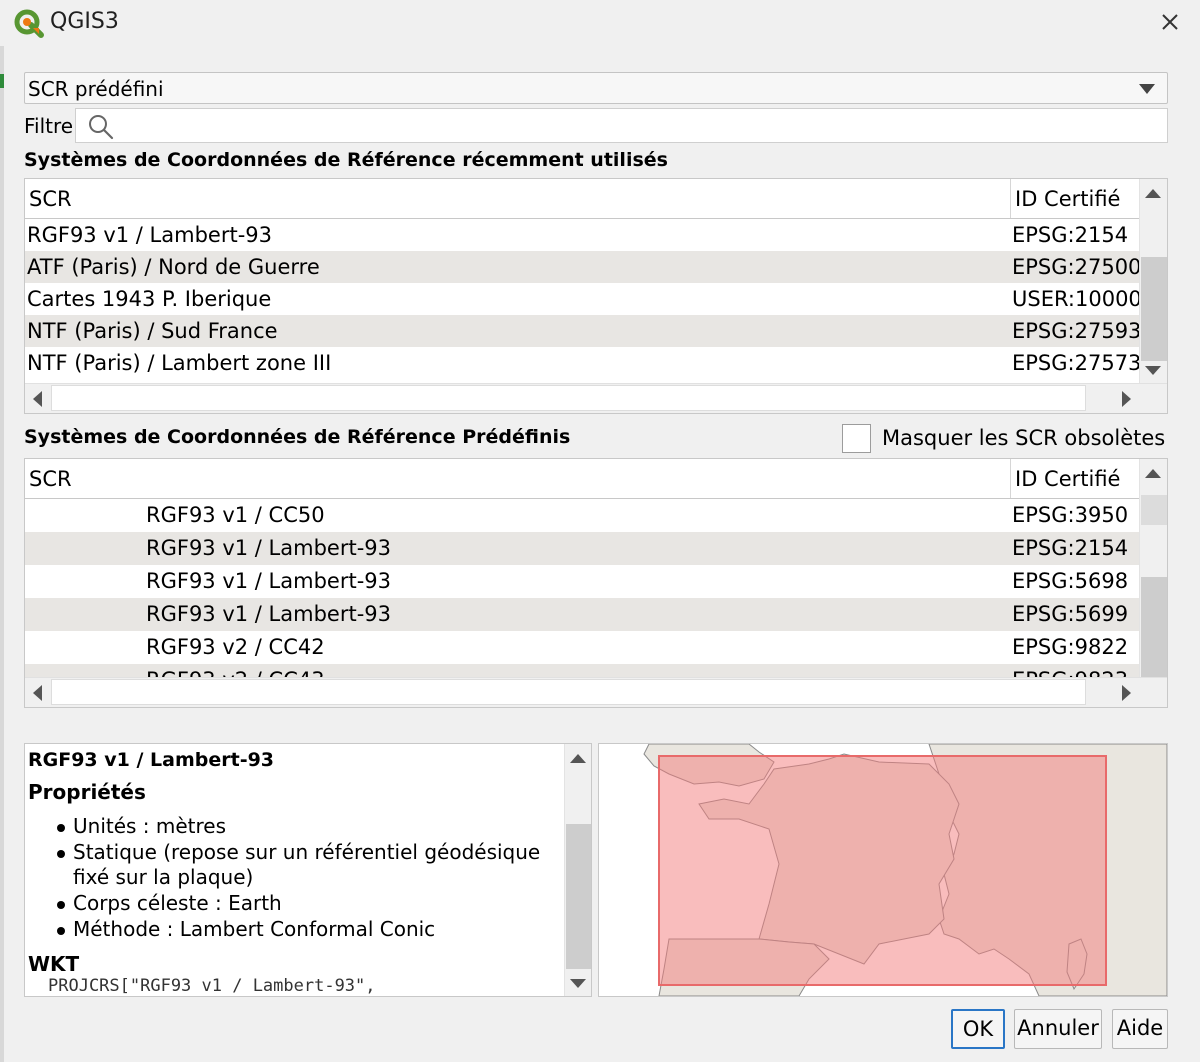  I want to click on chevron-down-icon, so click(1147, 89).